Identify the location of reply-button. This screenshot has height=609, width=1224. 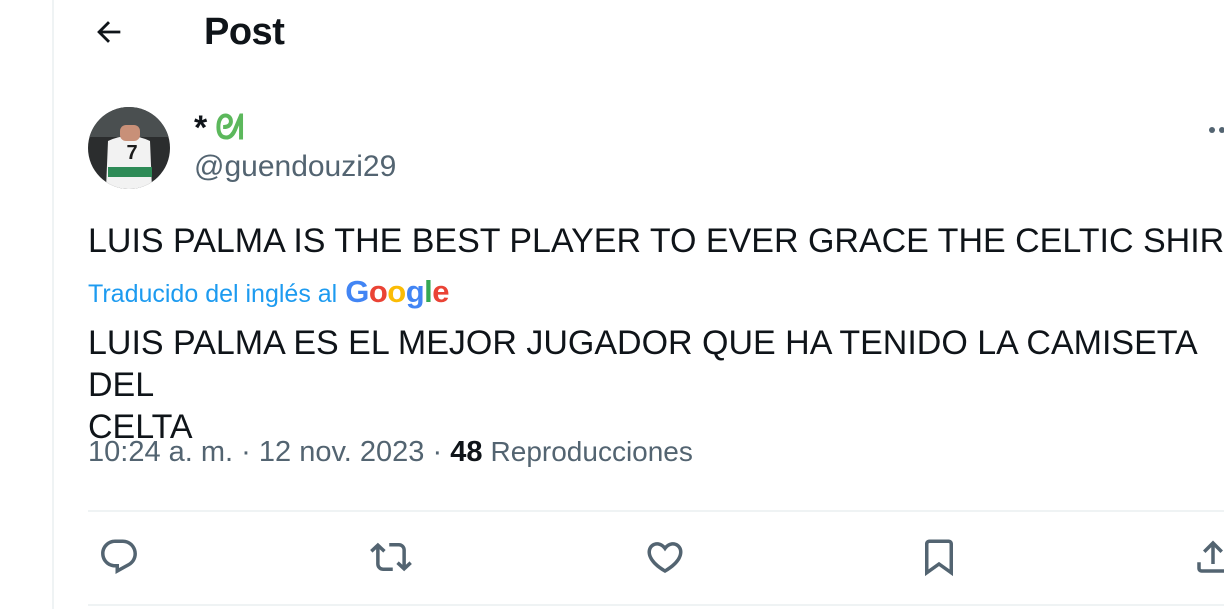
(119, 557).